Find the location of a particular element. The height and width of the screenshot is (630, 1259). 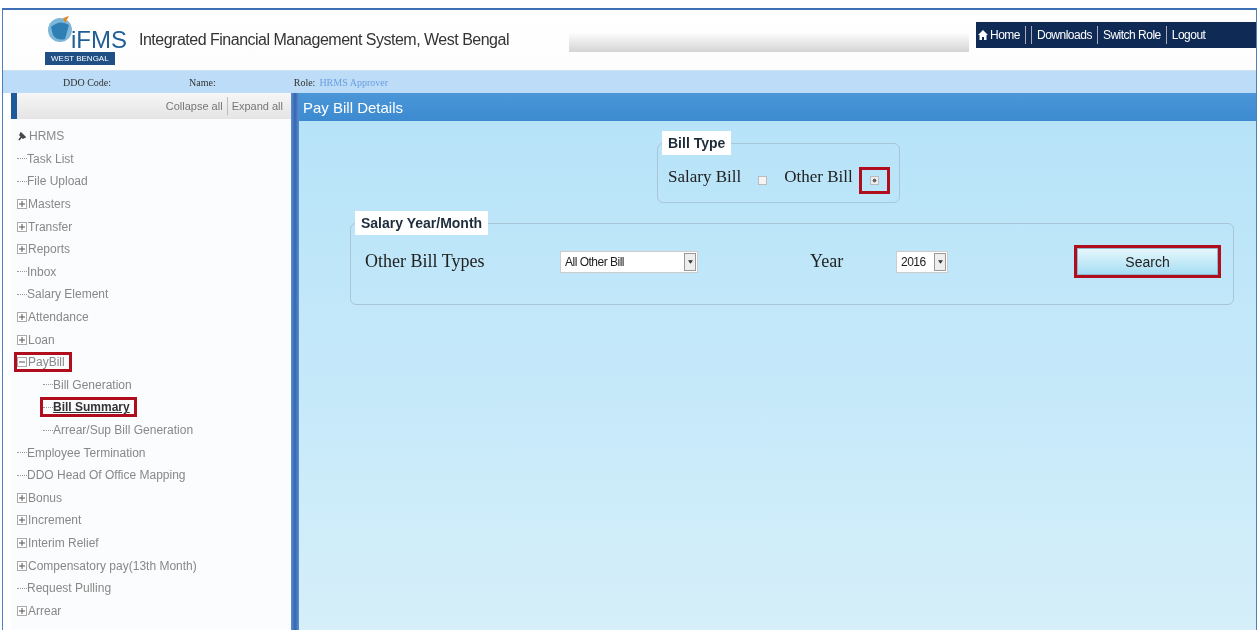

tree-item: Masters is located at coordinates (49, 204).